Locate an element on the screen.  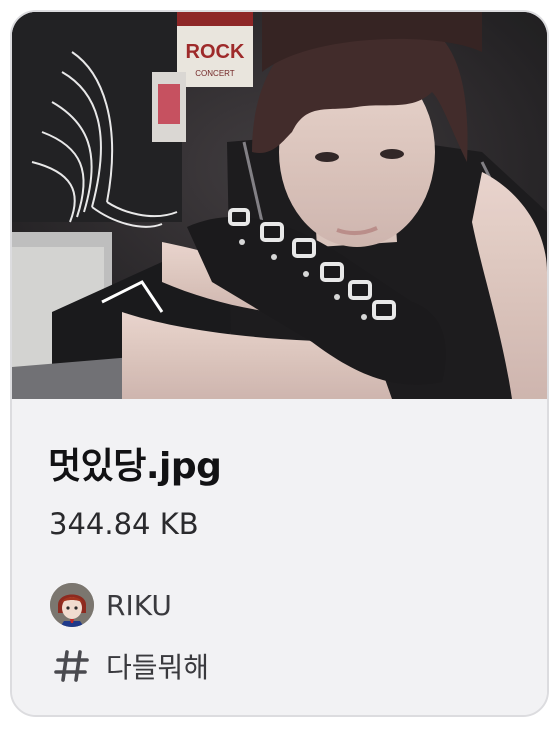
file-name: 멋있당.jpg is located at coordinates (135, 463).